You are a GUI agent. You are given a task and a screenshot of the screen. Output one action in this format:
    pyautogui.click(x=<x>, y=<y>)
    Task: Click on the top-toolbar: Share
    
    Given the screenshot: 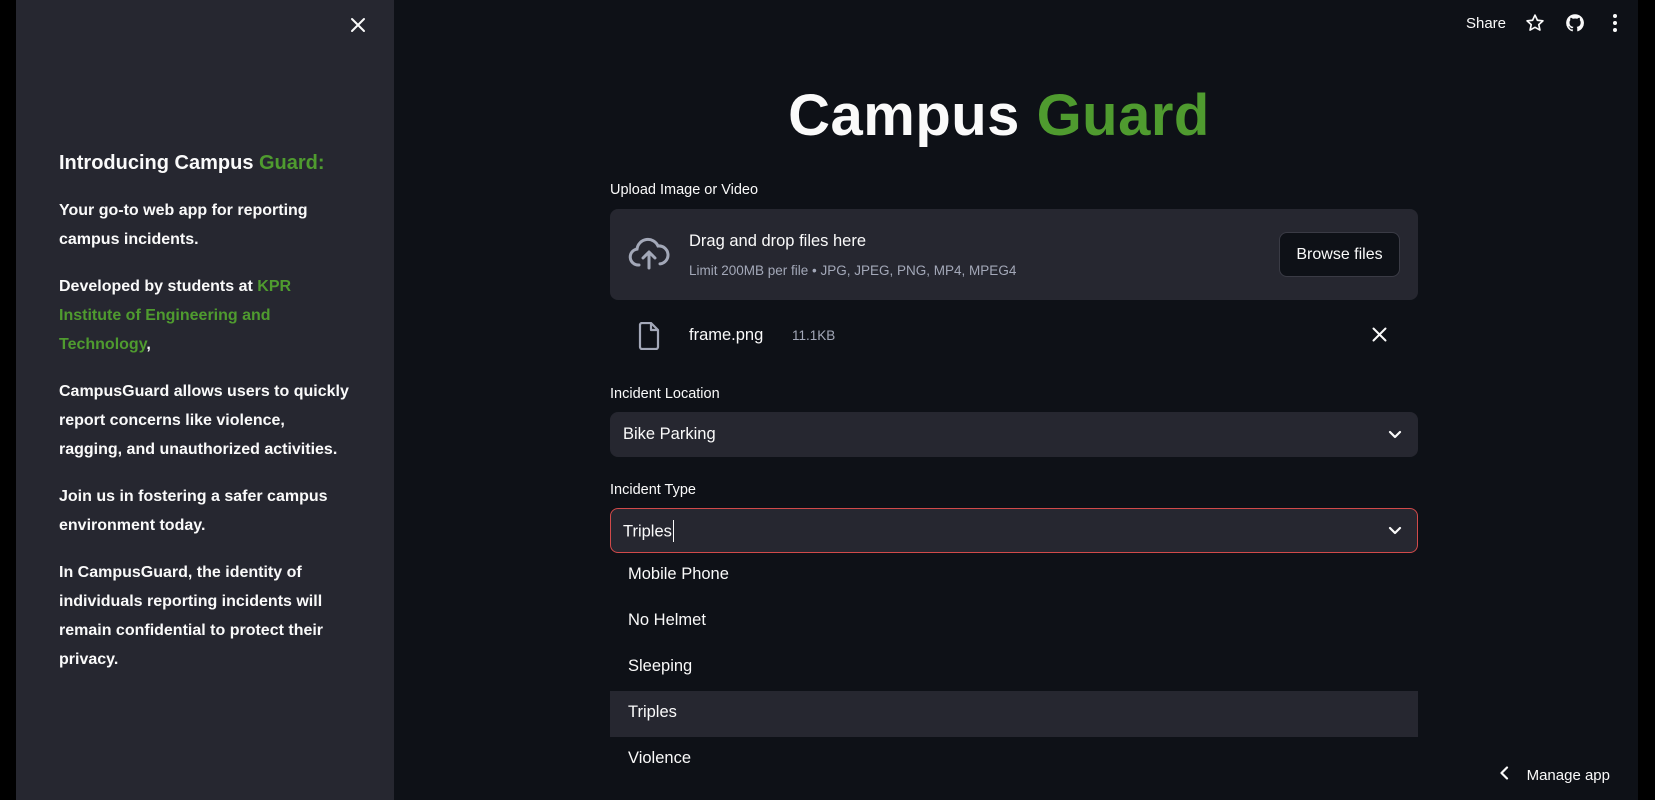 What is the action you would take?
    pyautogui.click(x=1546, y=23)
    